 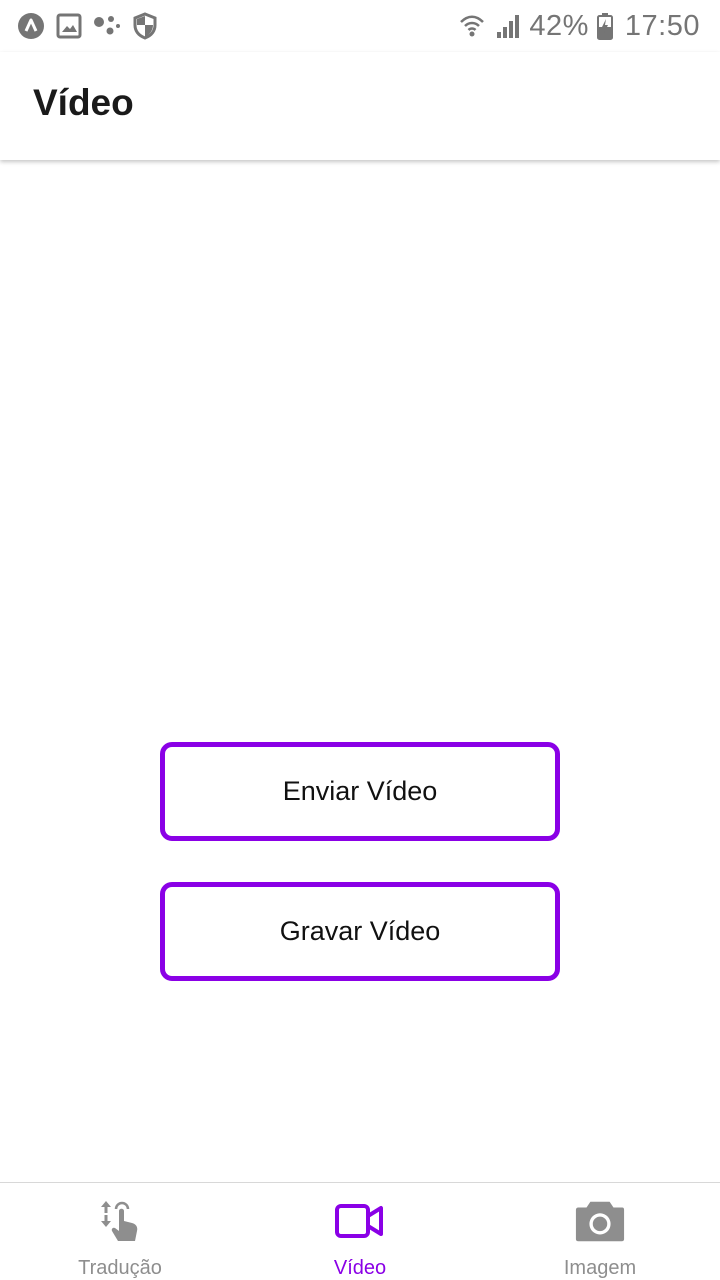 What do you see at coordinates (120, 1221) in the screenshot?
I see `touch-swap-icon` at bounding box center [120, 1221].